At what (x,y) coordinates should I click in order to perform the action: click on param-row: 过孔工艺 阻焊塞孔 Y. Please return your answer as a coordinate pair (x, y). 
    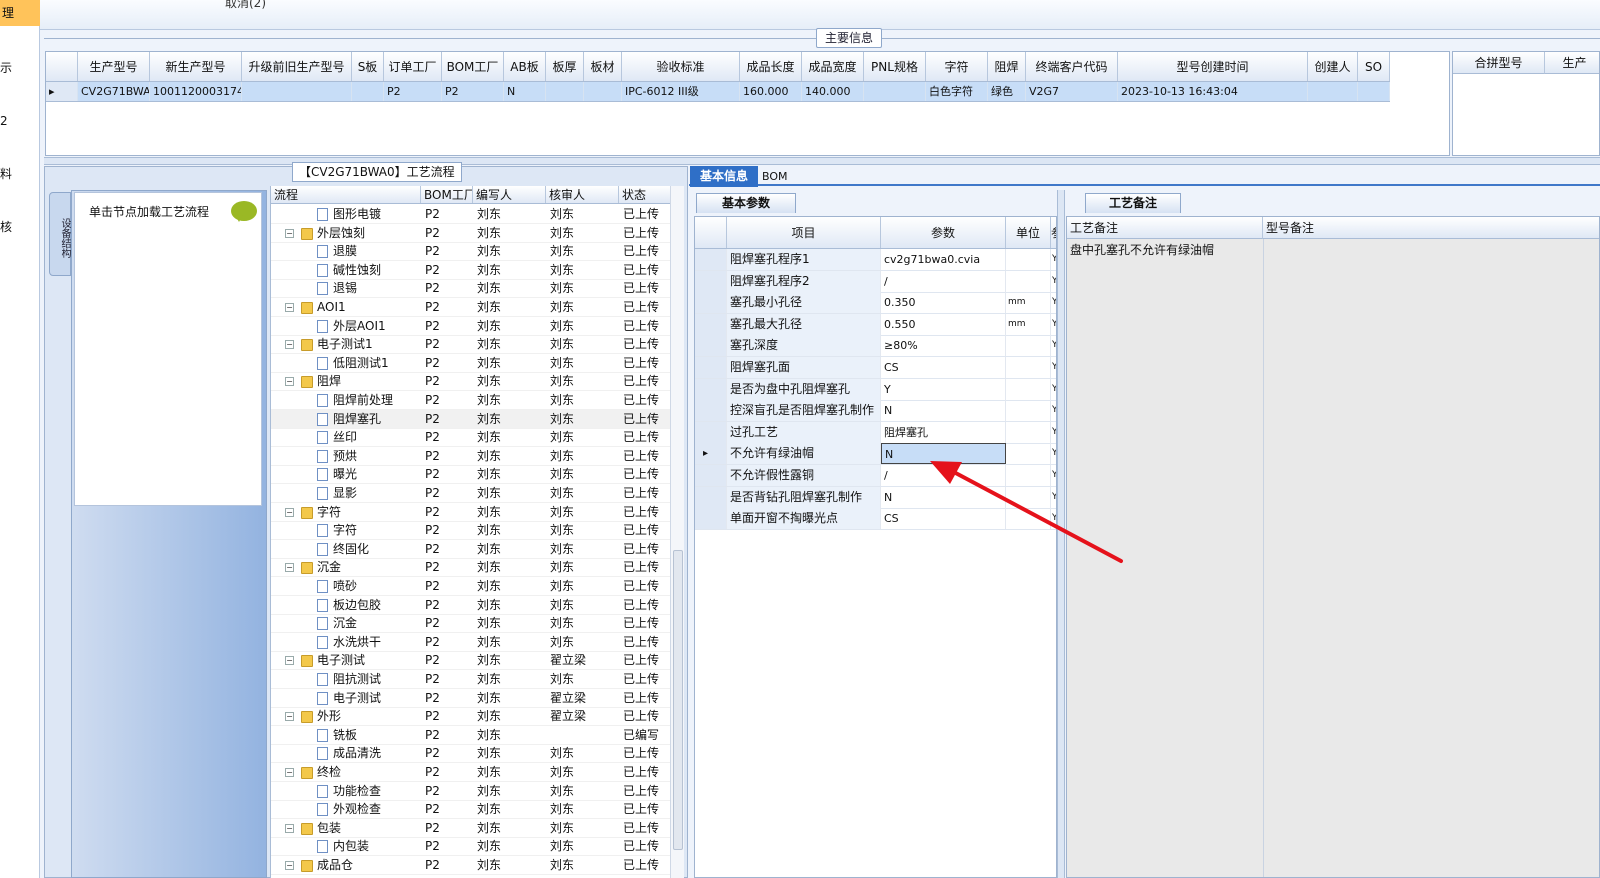
    Looking at the image, I should click on (875, 432).